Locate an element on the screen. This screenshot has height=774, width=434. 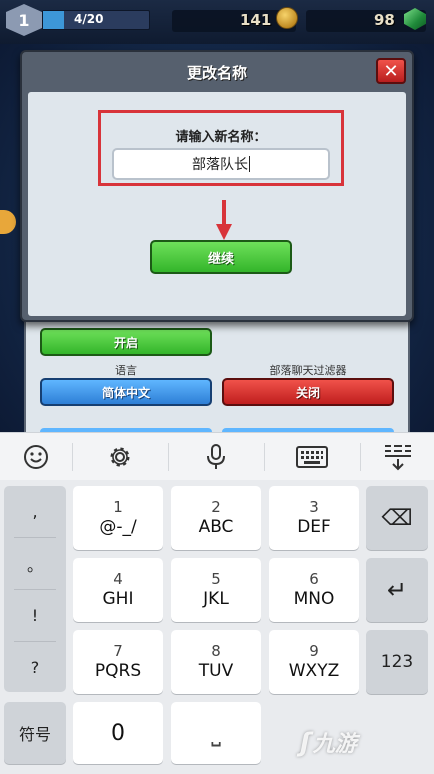
enter-icon: ↵ is located at coordinates (397, 590).